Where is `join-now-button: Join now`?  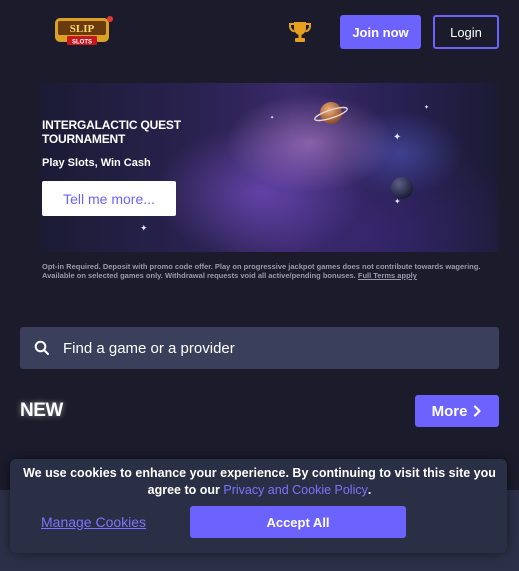 join-now-button: Join now is located at coordinates (380, 32).